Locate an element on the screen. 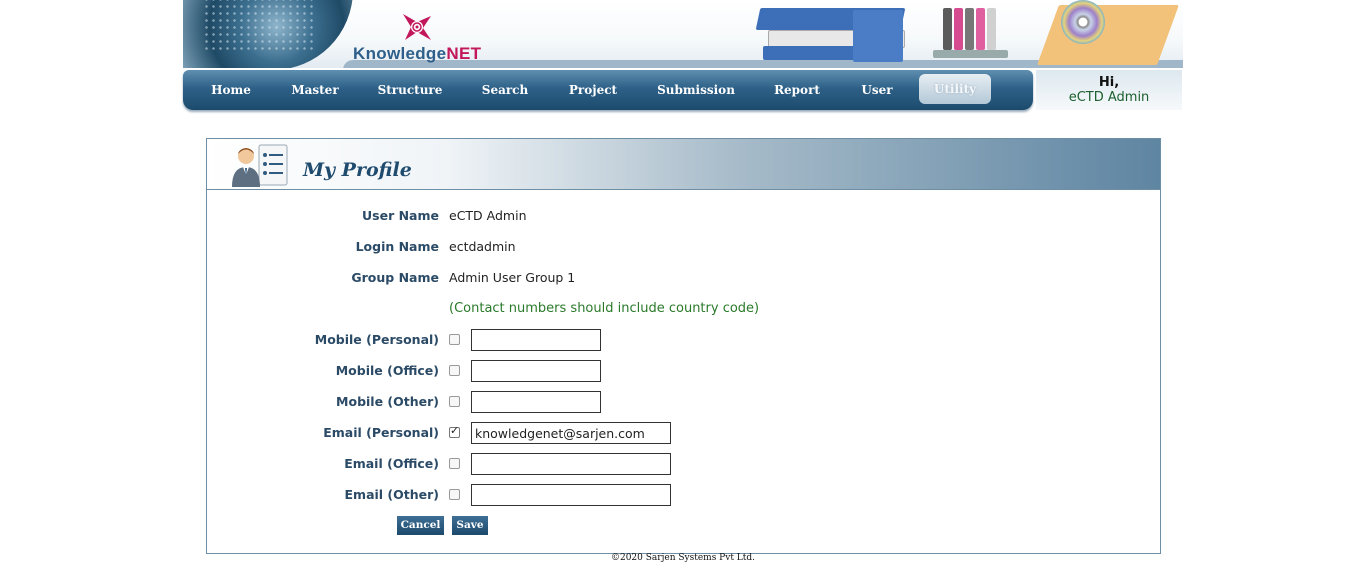 The image size is (1366, 576). user-name-label: User Name is located at coordinates (400, 215).